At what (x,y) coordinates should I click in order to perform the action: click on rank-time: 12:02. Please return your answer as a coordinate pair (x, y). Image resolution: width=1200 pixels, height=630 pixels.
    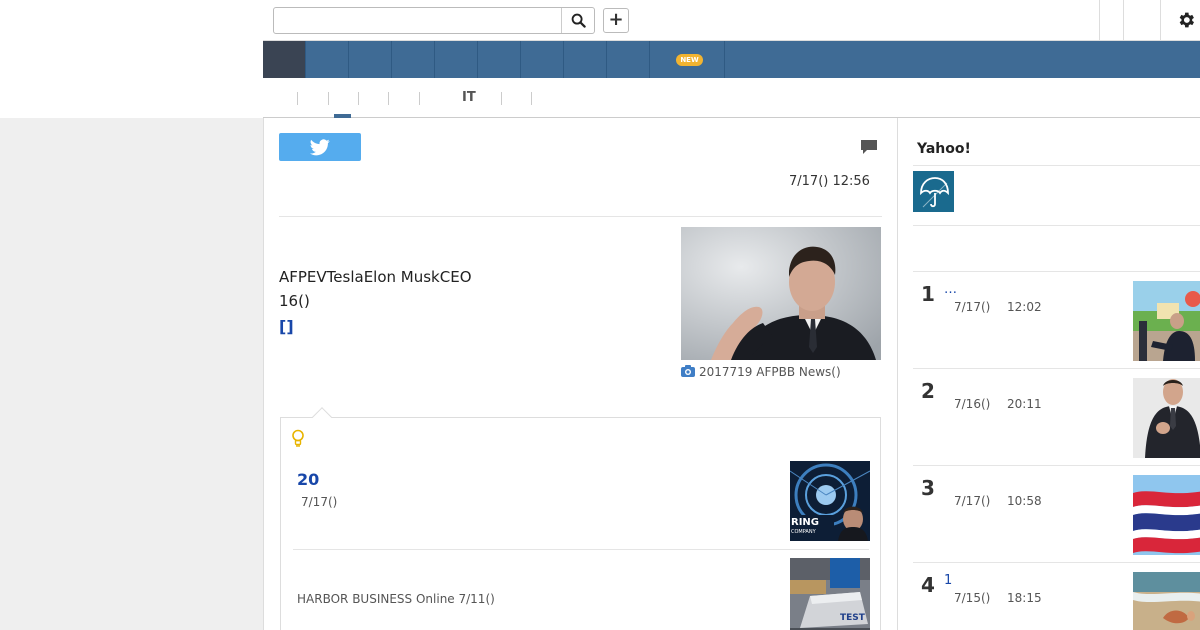
    Looking at the image, I should click on (1024, 307).